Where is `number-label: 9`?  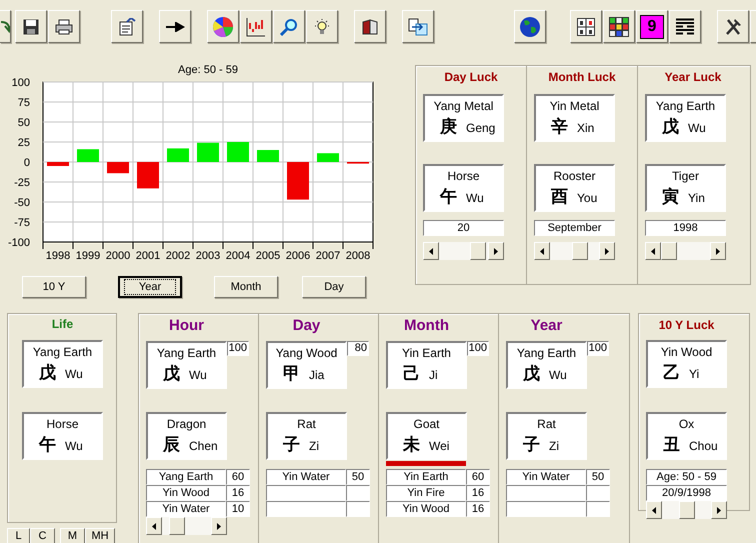
number-label: 9 is located at coordinates (652, 26).